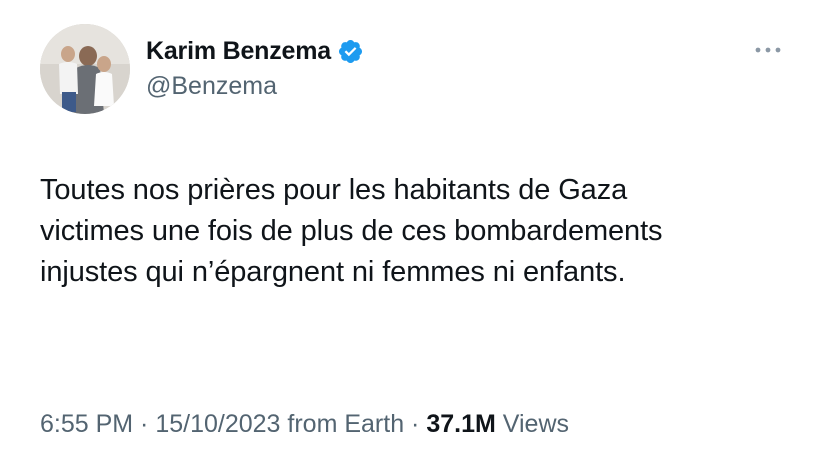  I want to click on name-row: Karim Benzema, so click(255, 51).